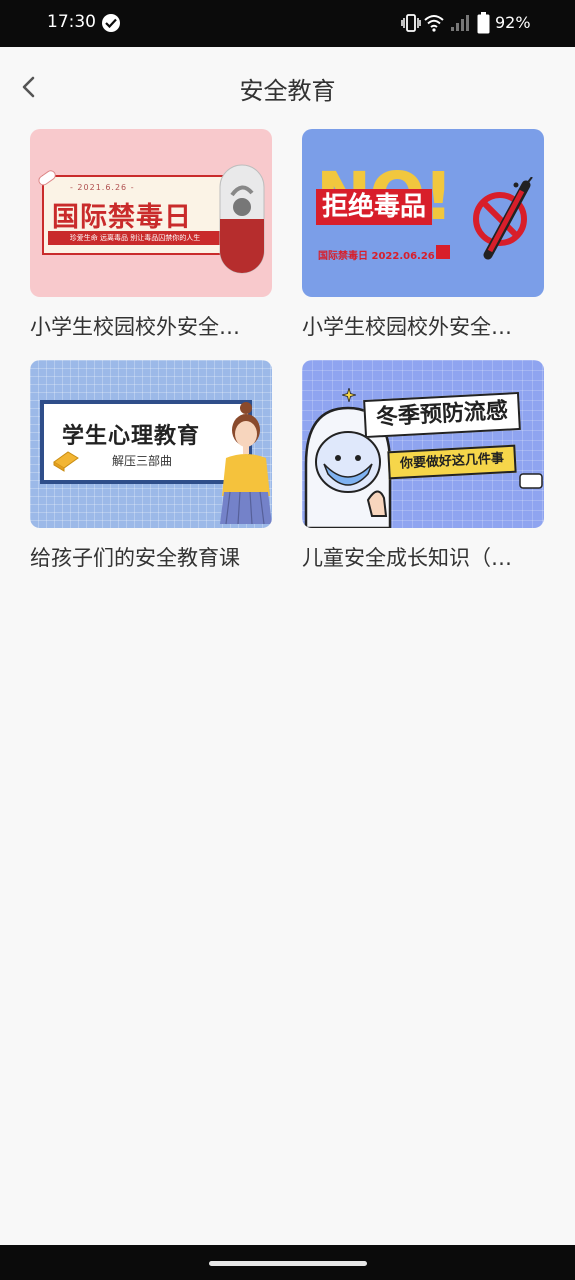 The width and height of the screenshot is (575, 1280). Describe the element at coordinates (66, 461) in the screenshot. I see `book-icon` at that location.